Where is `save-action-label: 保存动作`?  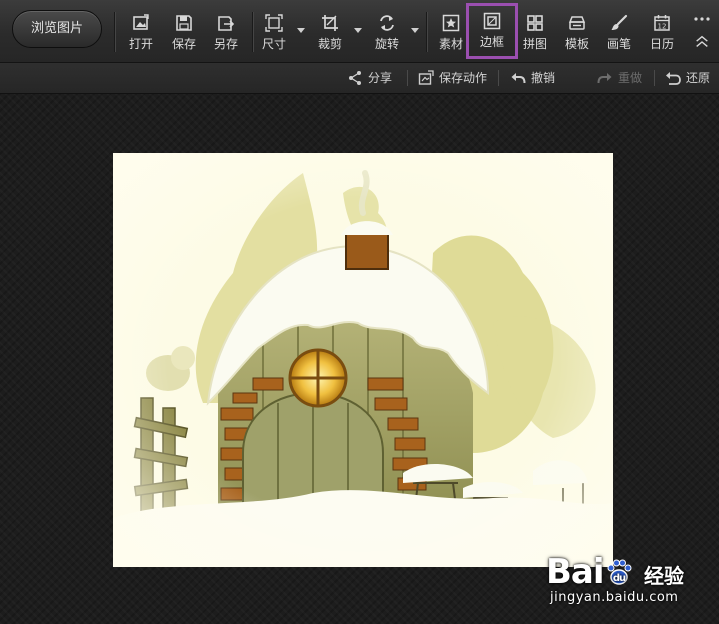
save-action-label: 保存动作 is located at coordinates (463, 78).